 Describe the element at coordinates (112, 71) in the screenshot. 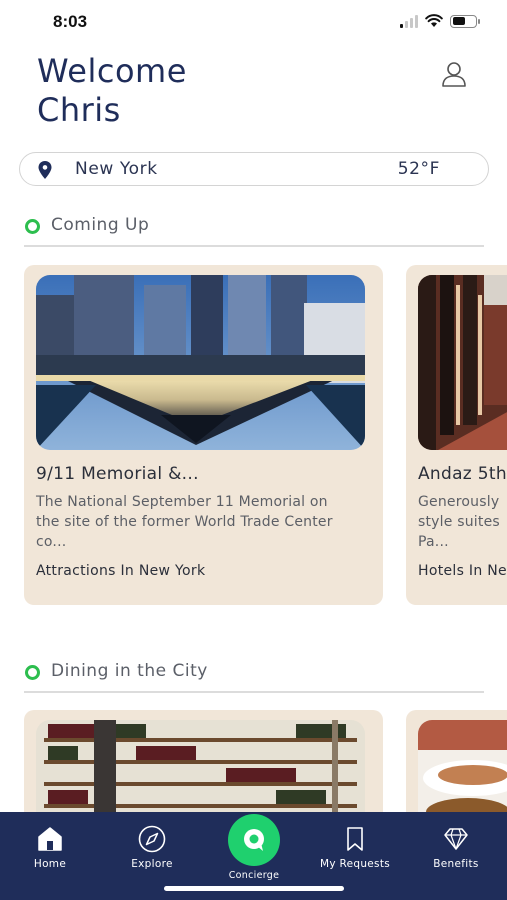

I see `greeting-text: Welcome` at that location.